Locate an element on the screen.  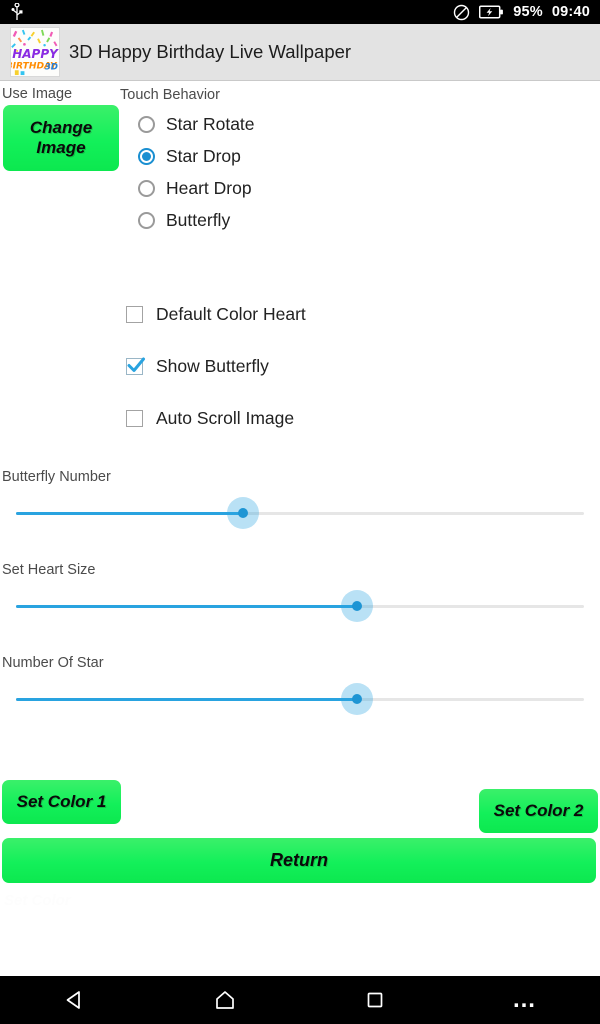
checkbox-label: Show Butterfly is located at coordinates (212, 365).